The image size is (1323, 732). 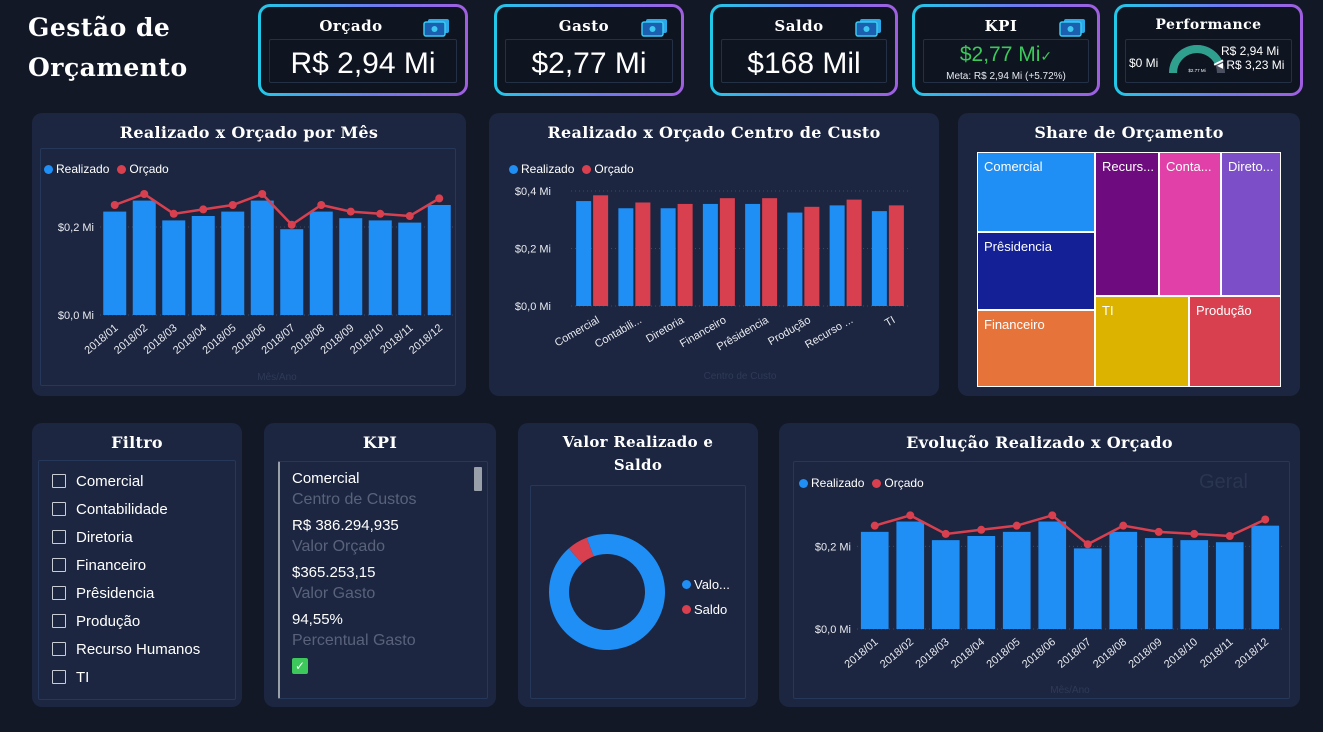 I want to click on donut-chart, so click(x=638, y=565).